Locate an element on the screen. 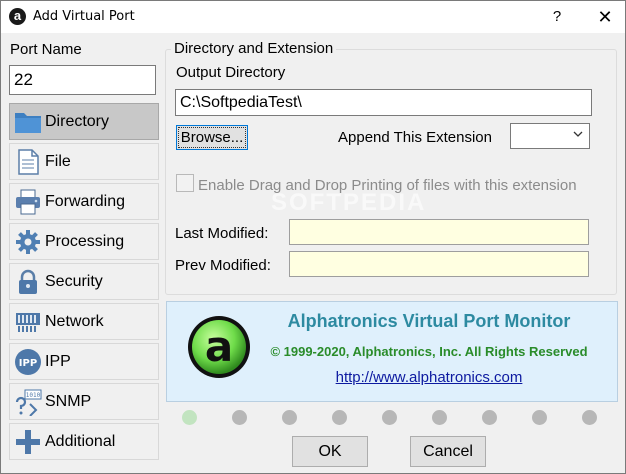  sidebar-item-label: Network is located at coordinates (74, 321).